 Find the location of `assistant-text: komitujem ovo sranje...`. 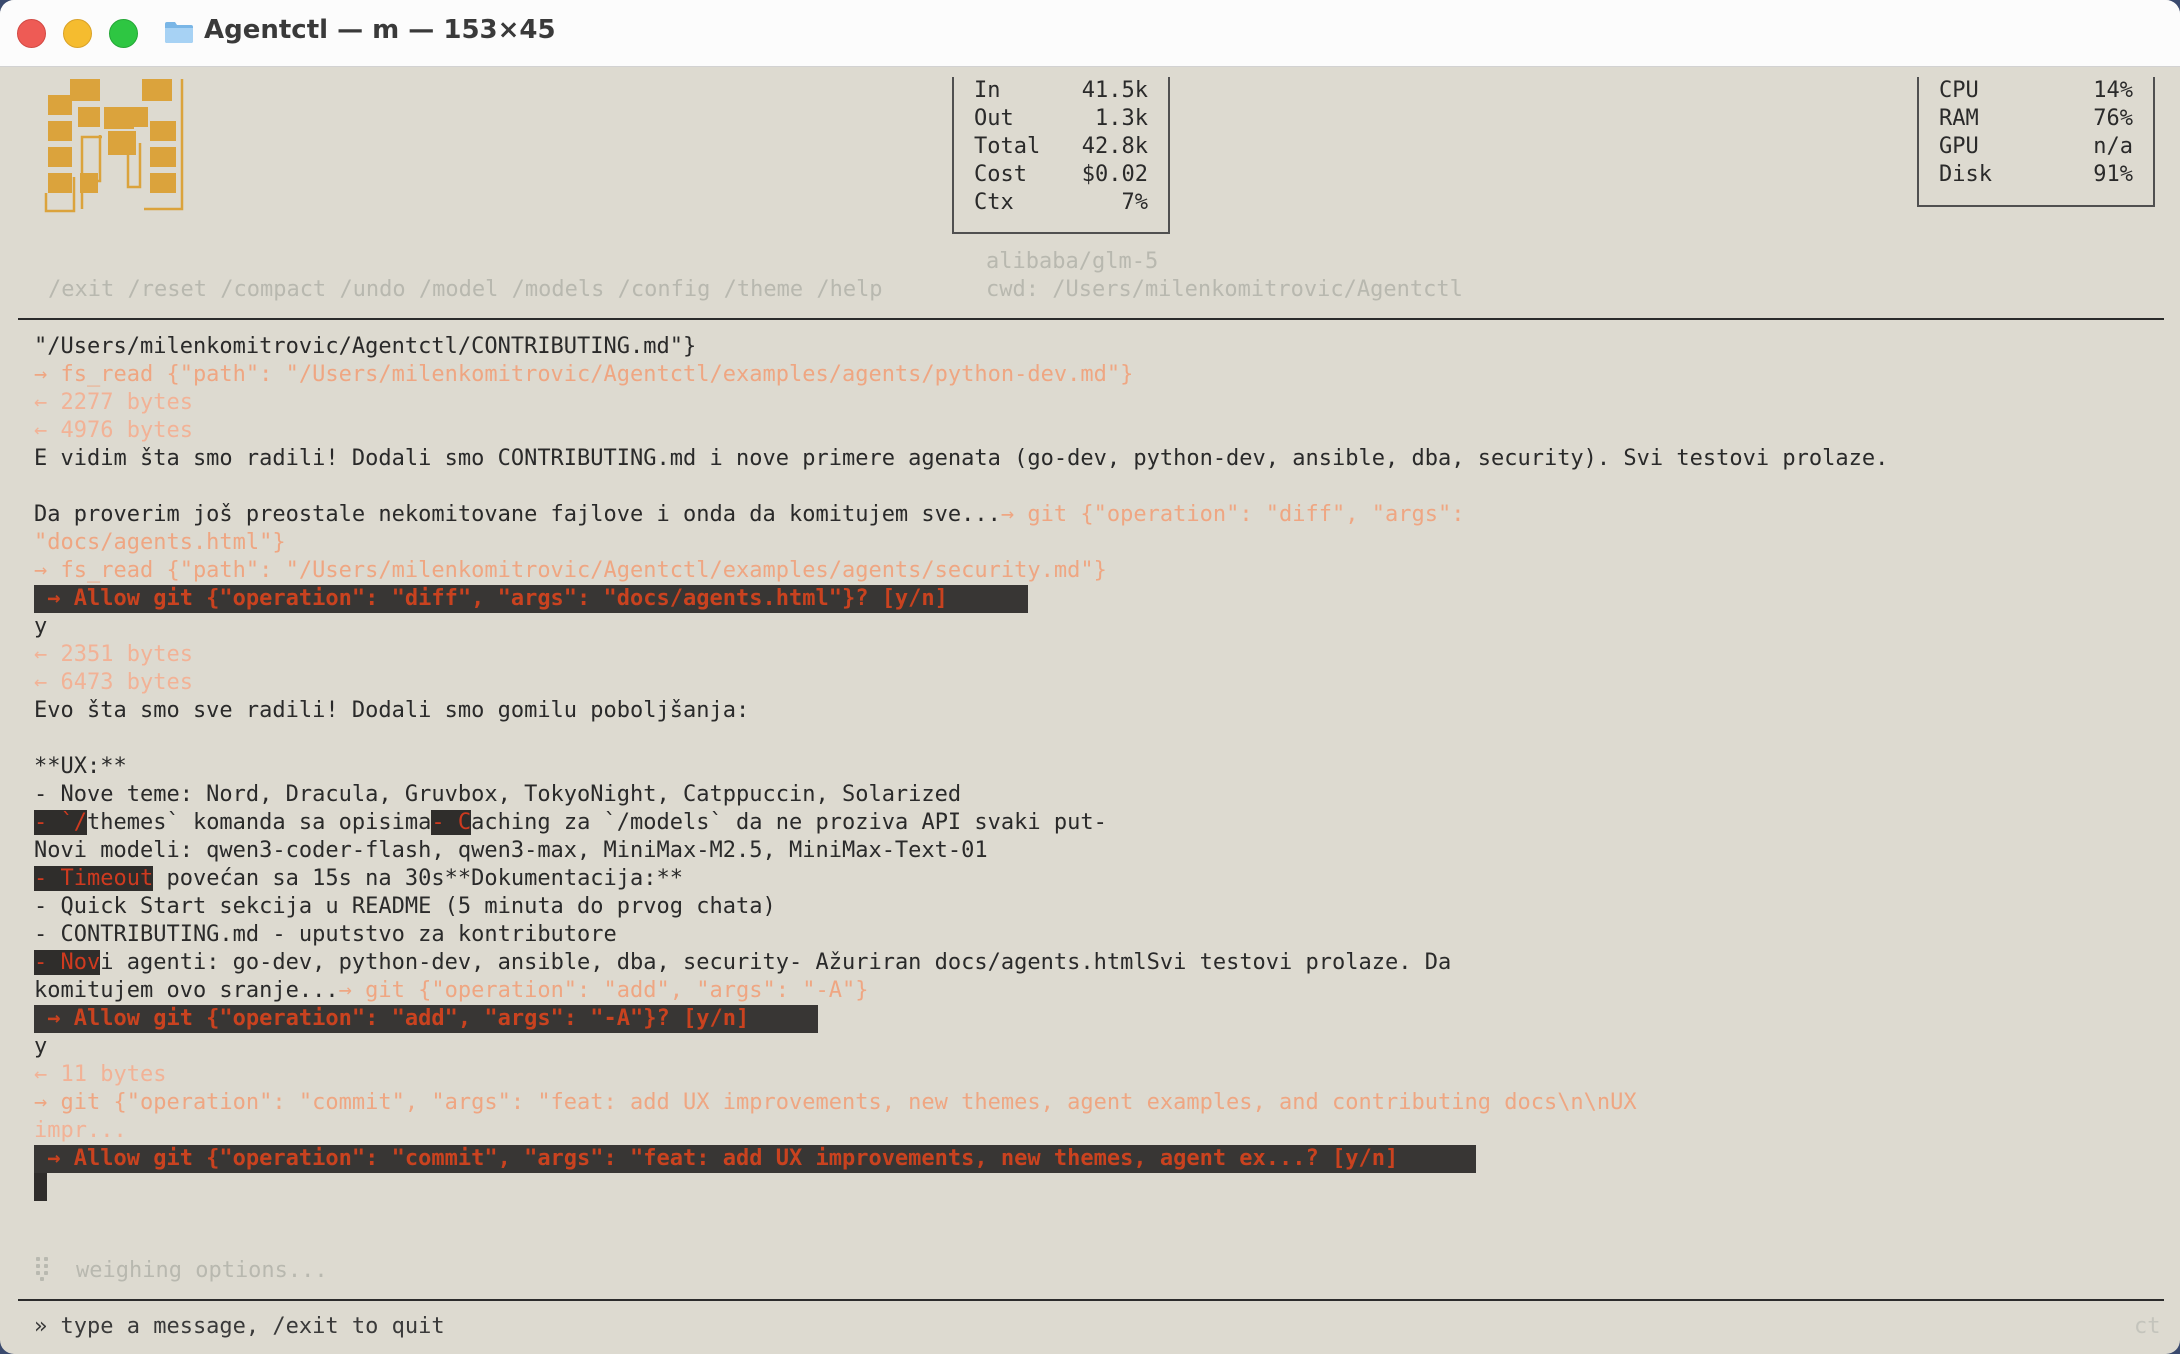

assistant-text: komitujem ovo sranje... is located at coordinates (186, 990).